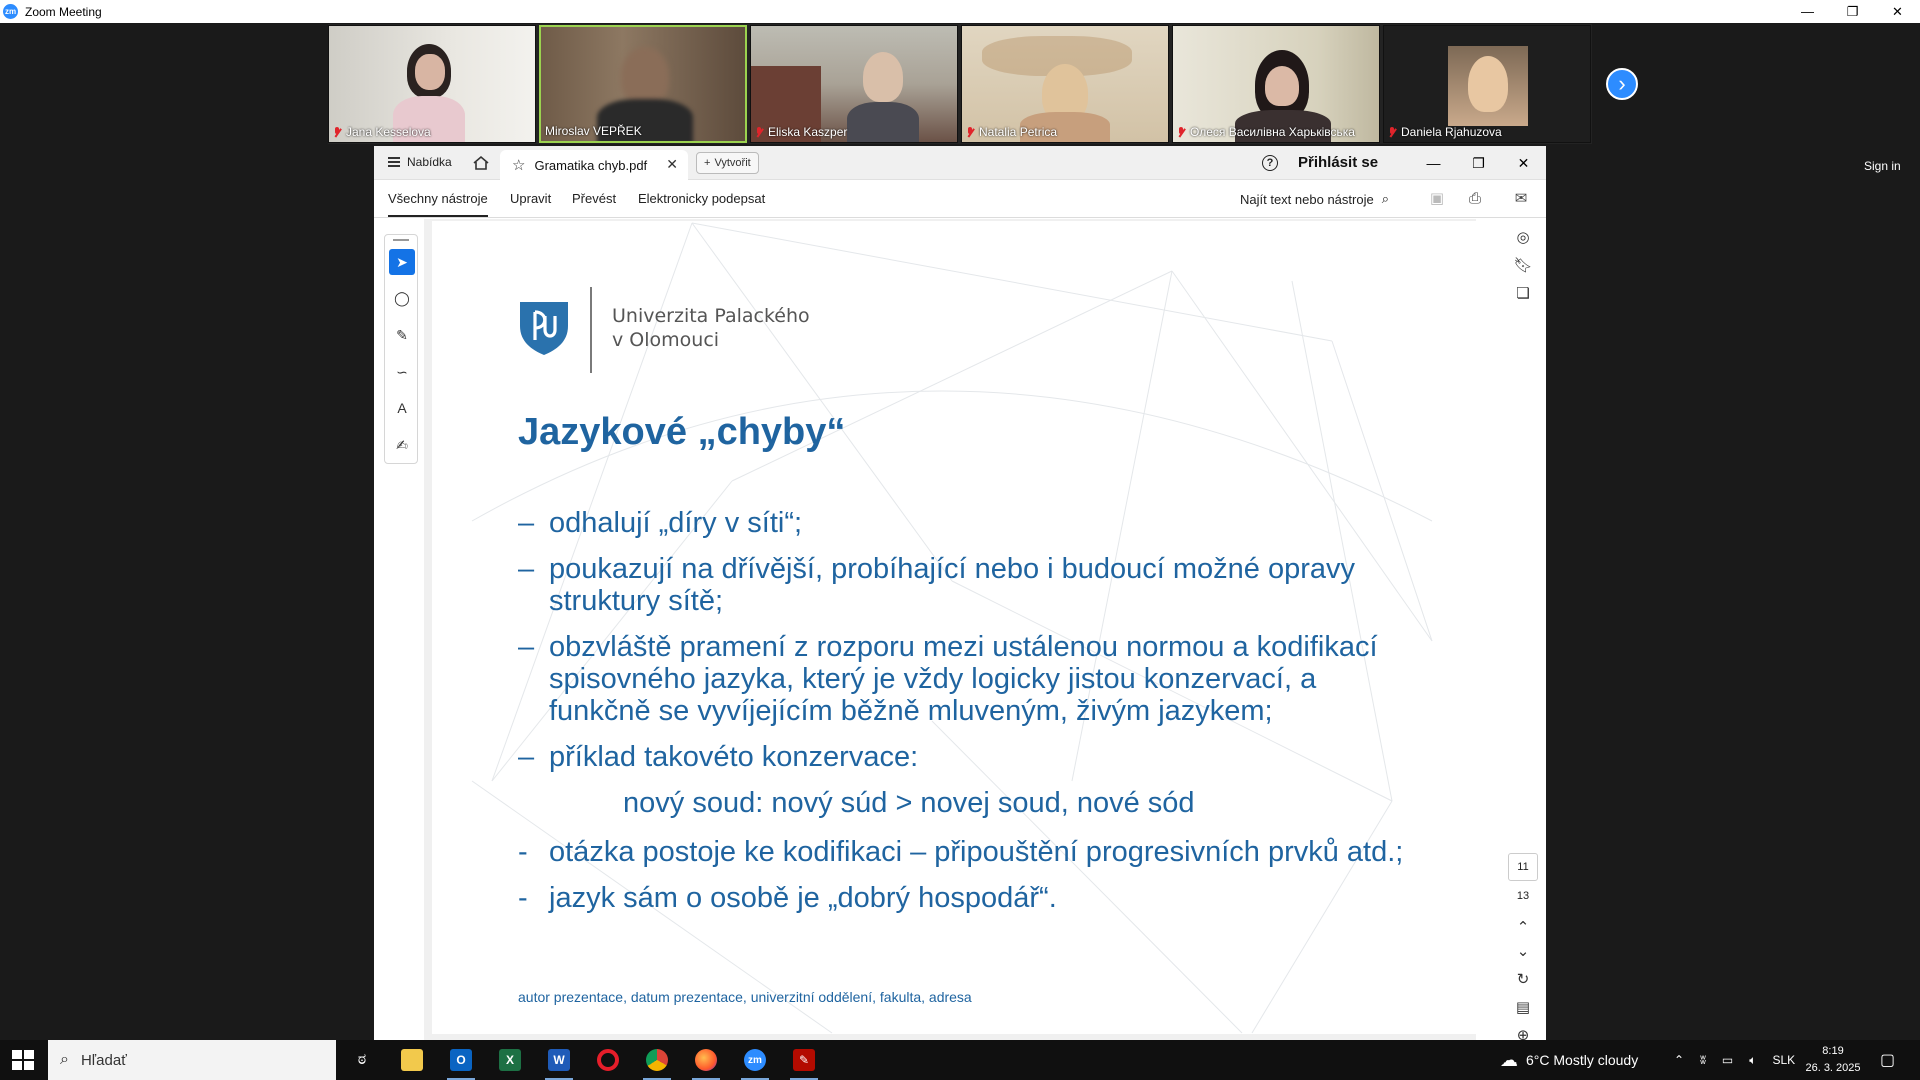 The width and height of the screenshot is (1920, 1080). I want to click on document-tab: ☆ Gramatika chyb.pdf ✕, so click(594, 165).